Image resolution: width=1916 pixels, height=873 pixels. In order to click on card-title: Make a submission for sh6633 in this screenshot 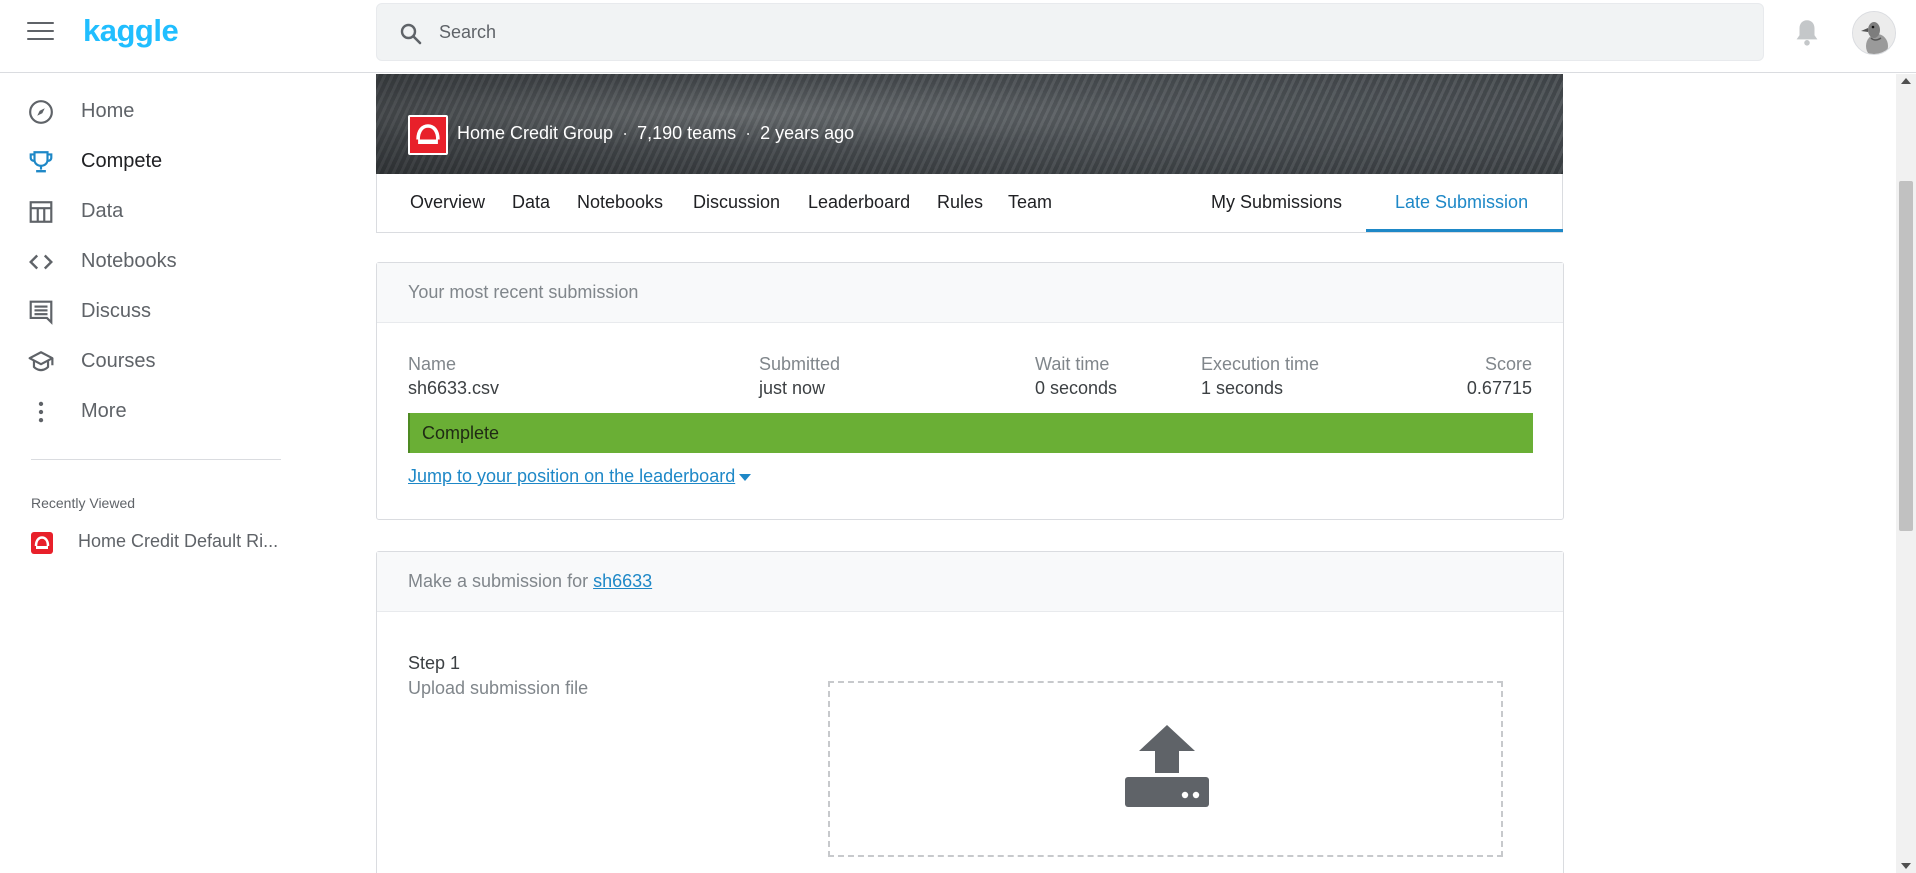, I will do `click(530, 581)`.